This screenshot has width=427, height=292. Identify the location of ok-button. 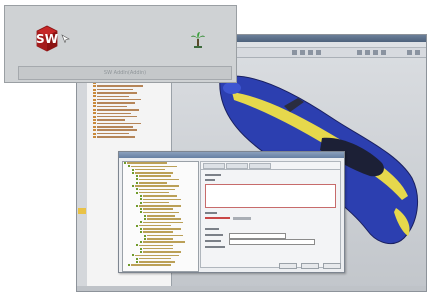
(288, 266).